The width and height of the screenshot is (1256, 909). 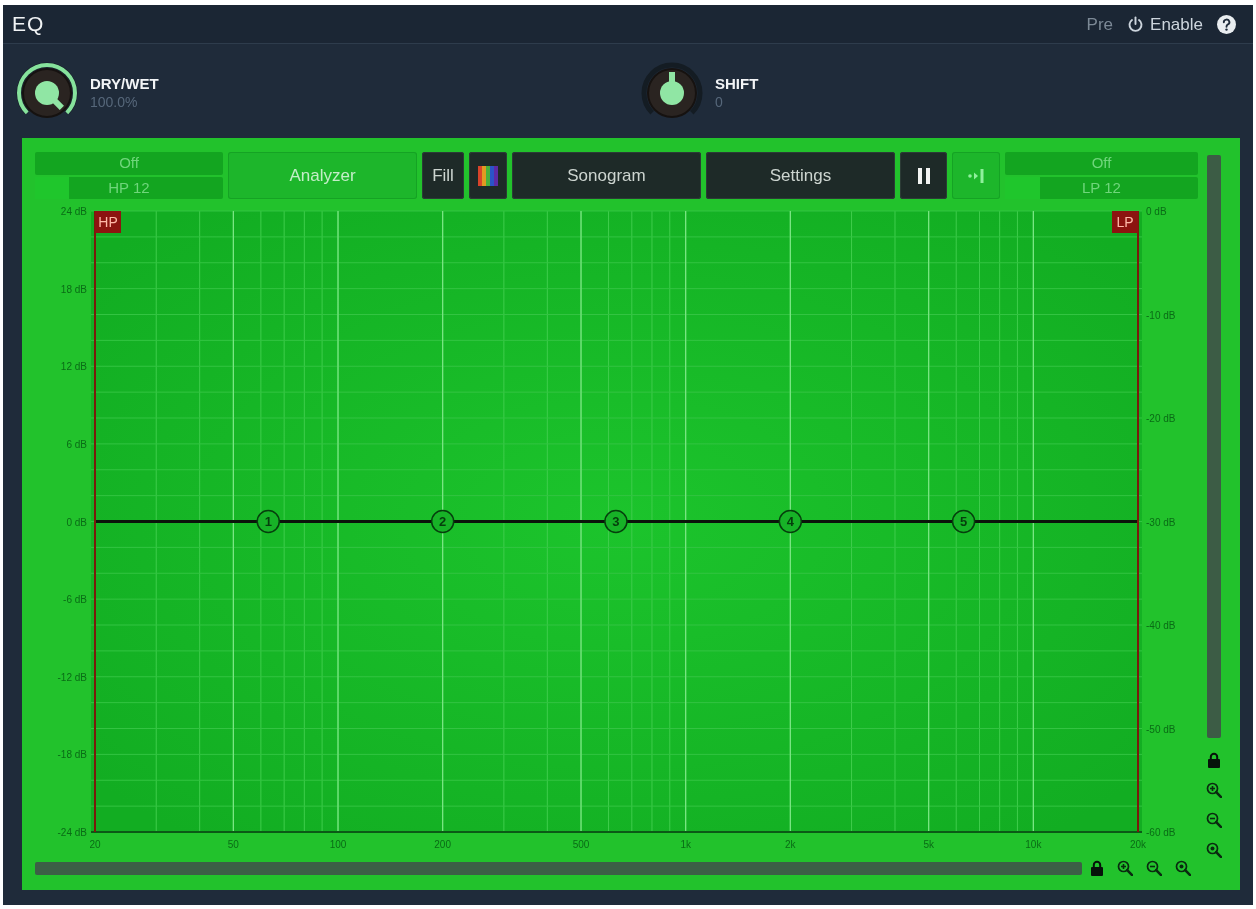 I want to click on series-label: 4, so click(x=790, y=521).